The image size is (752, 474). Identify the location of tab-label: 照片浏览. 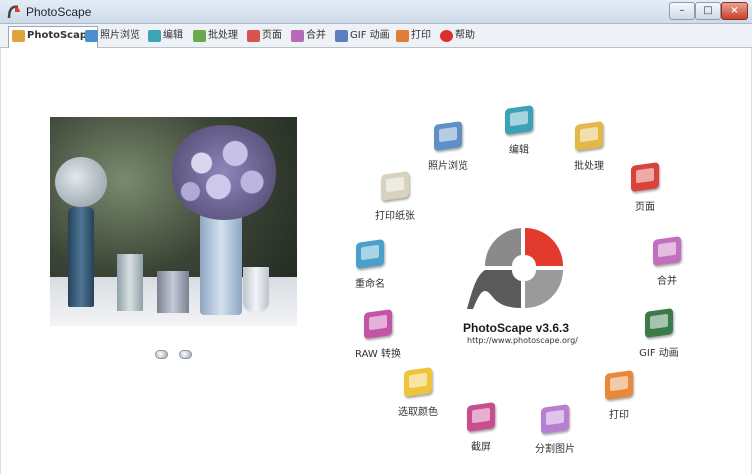
(120, 35).